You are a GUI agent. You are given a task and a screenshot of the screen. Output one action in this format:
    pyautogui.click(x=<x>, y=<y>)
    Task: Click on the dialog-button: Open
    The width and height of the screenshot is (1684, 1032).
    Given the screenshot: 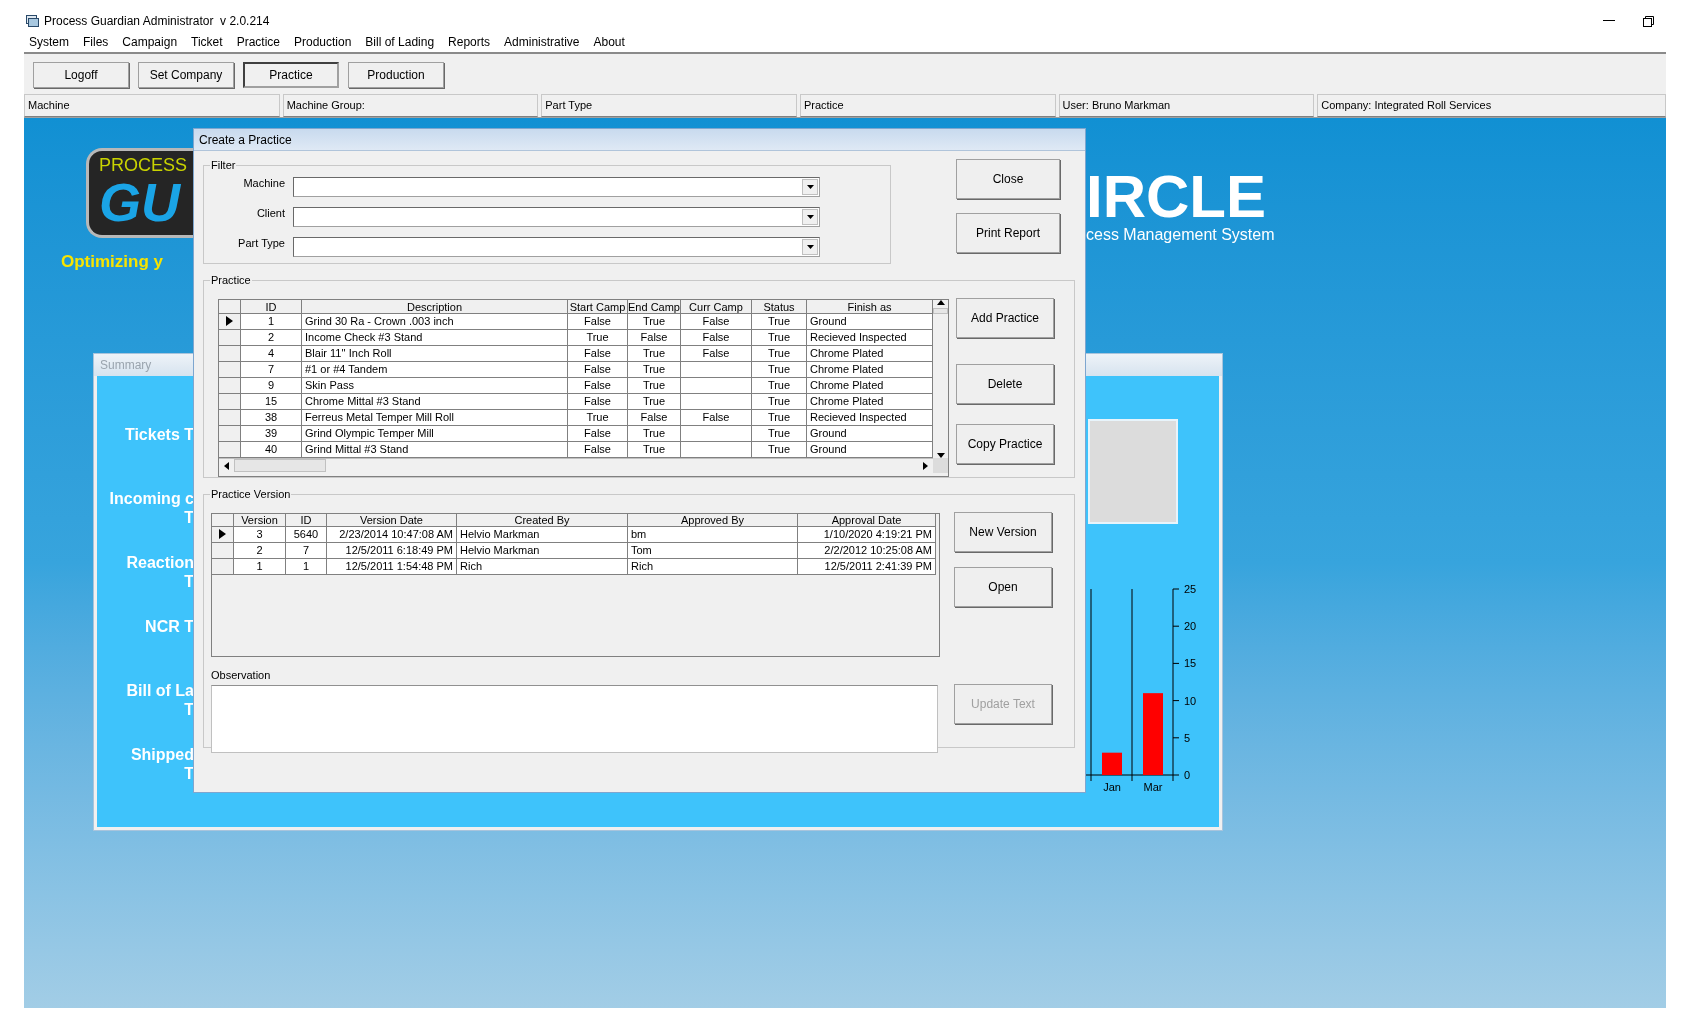 What is the action you would take?
    pyautogui.click(x=1003, y=586)
    